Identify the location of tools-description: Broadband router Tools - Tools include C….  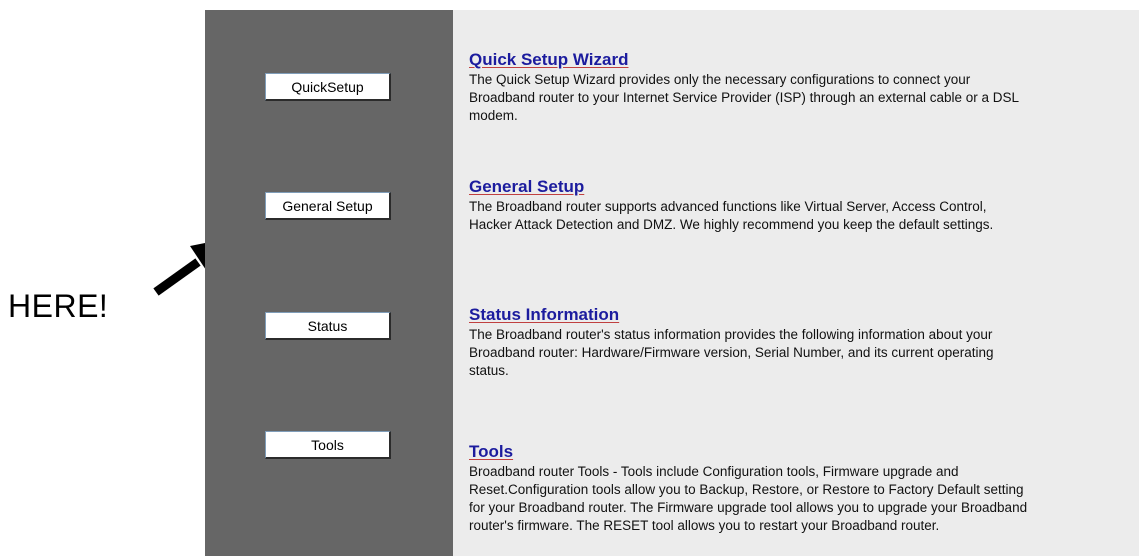
(748, 498).